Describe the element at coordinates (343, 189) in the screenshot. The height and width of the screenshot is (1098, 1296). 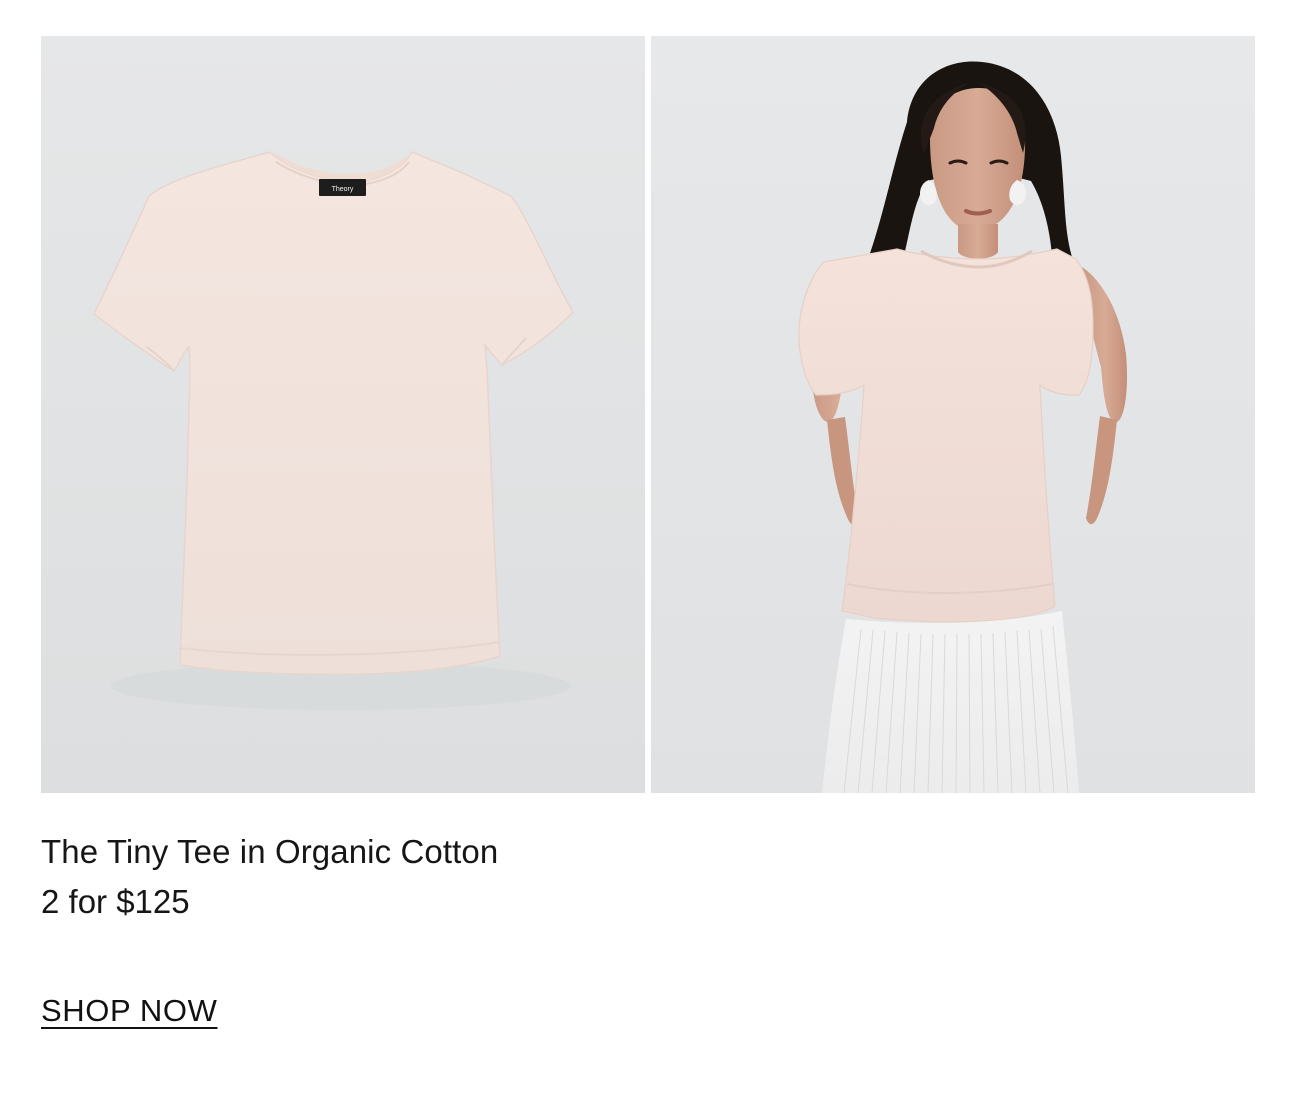
I see `brand-tag-label: Theory` at that location.